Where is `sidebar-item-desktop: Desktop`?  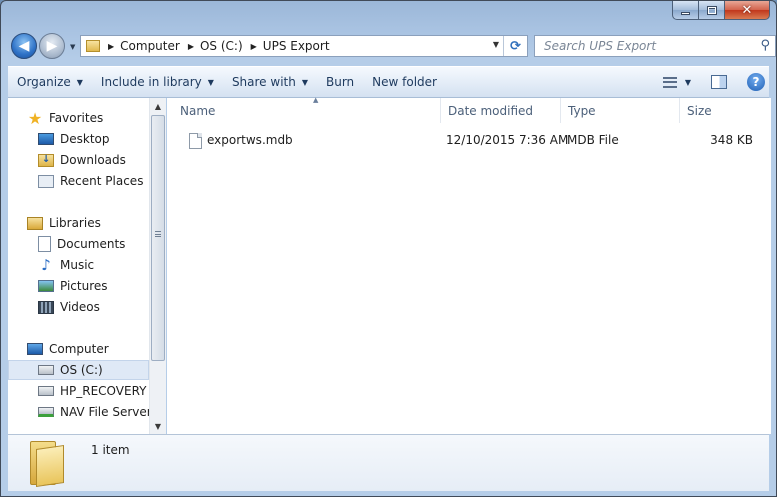
sidebar-item-desktop: Desktop is located at coordinates (74, 139).